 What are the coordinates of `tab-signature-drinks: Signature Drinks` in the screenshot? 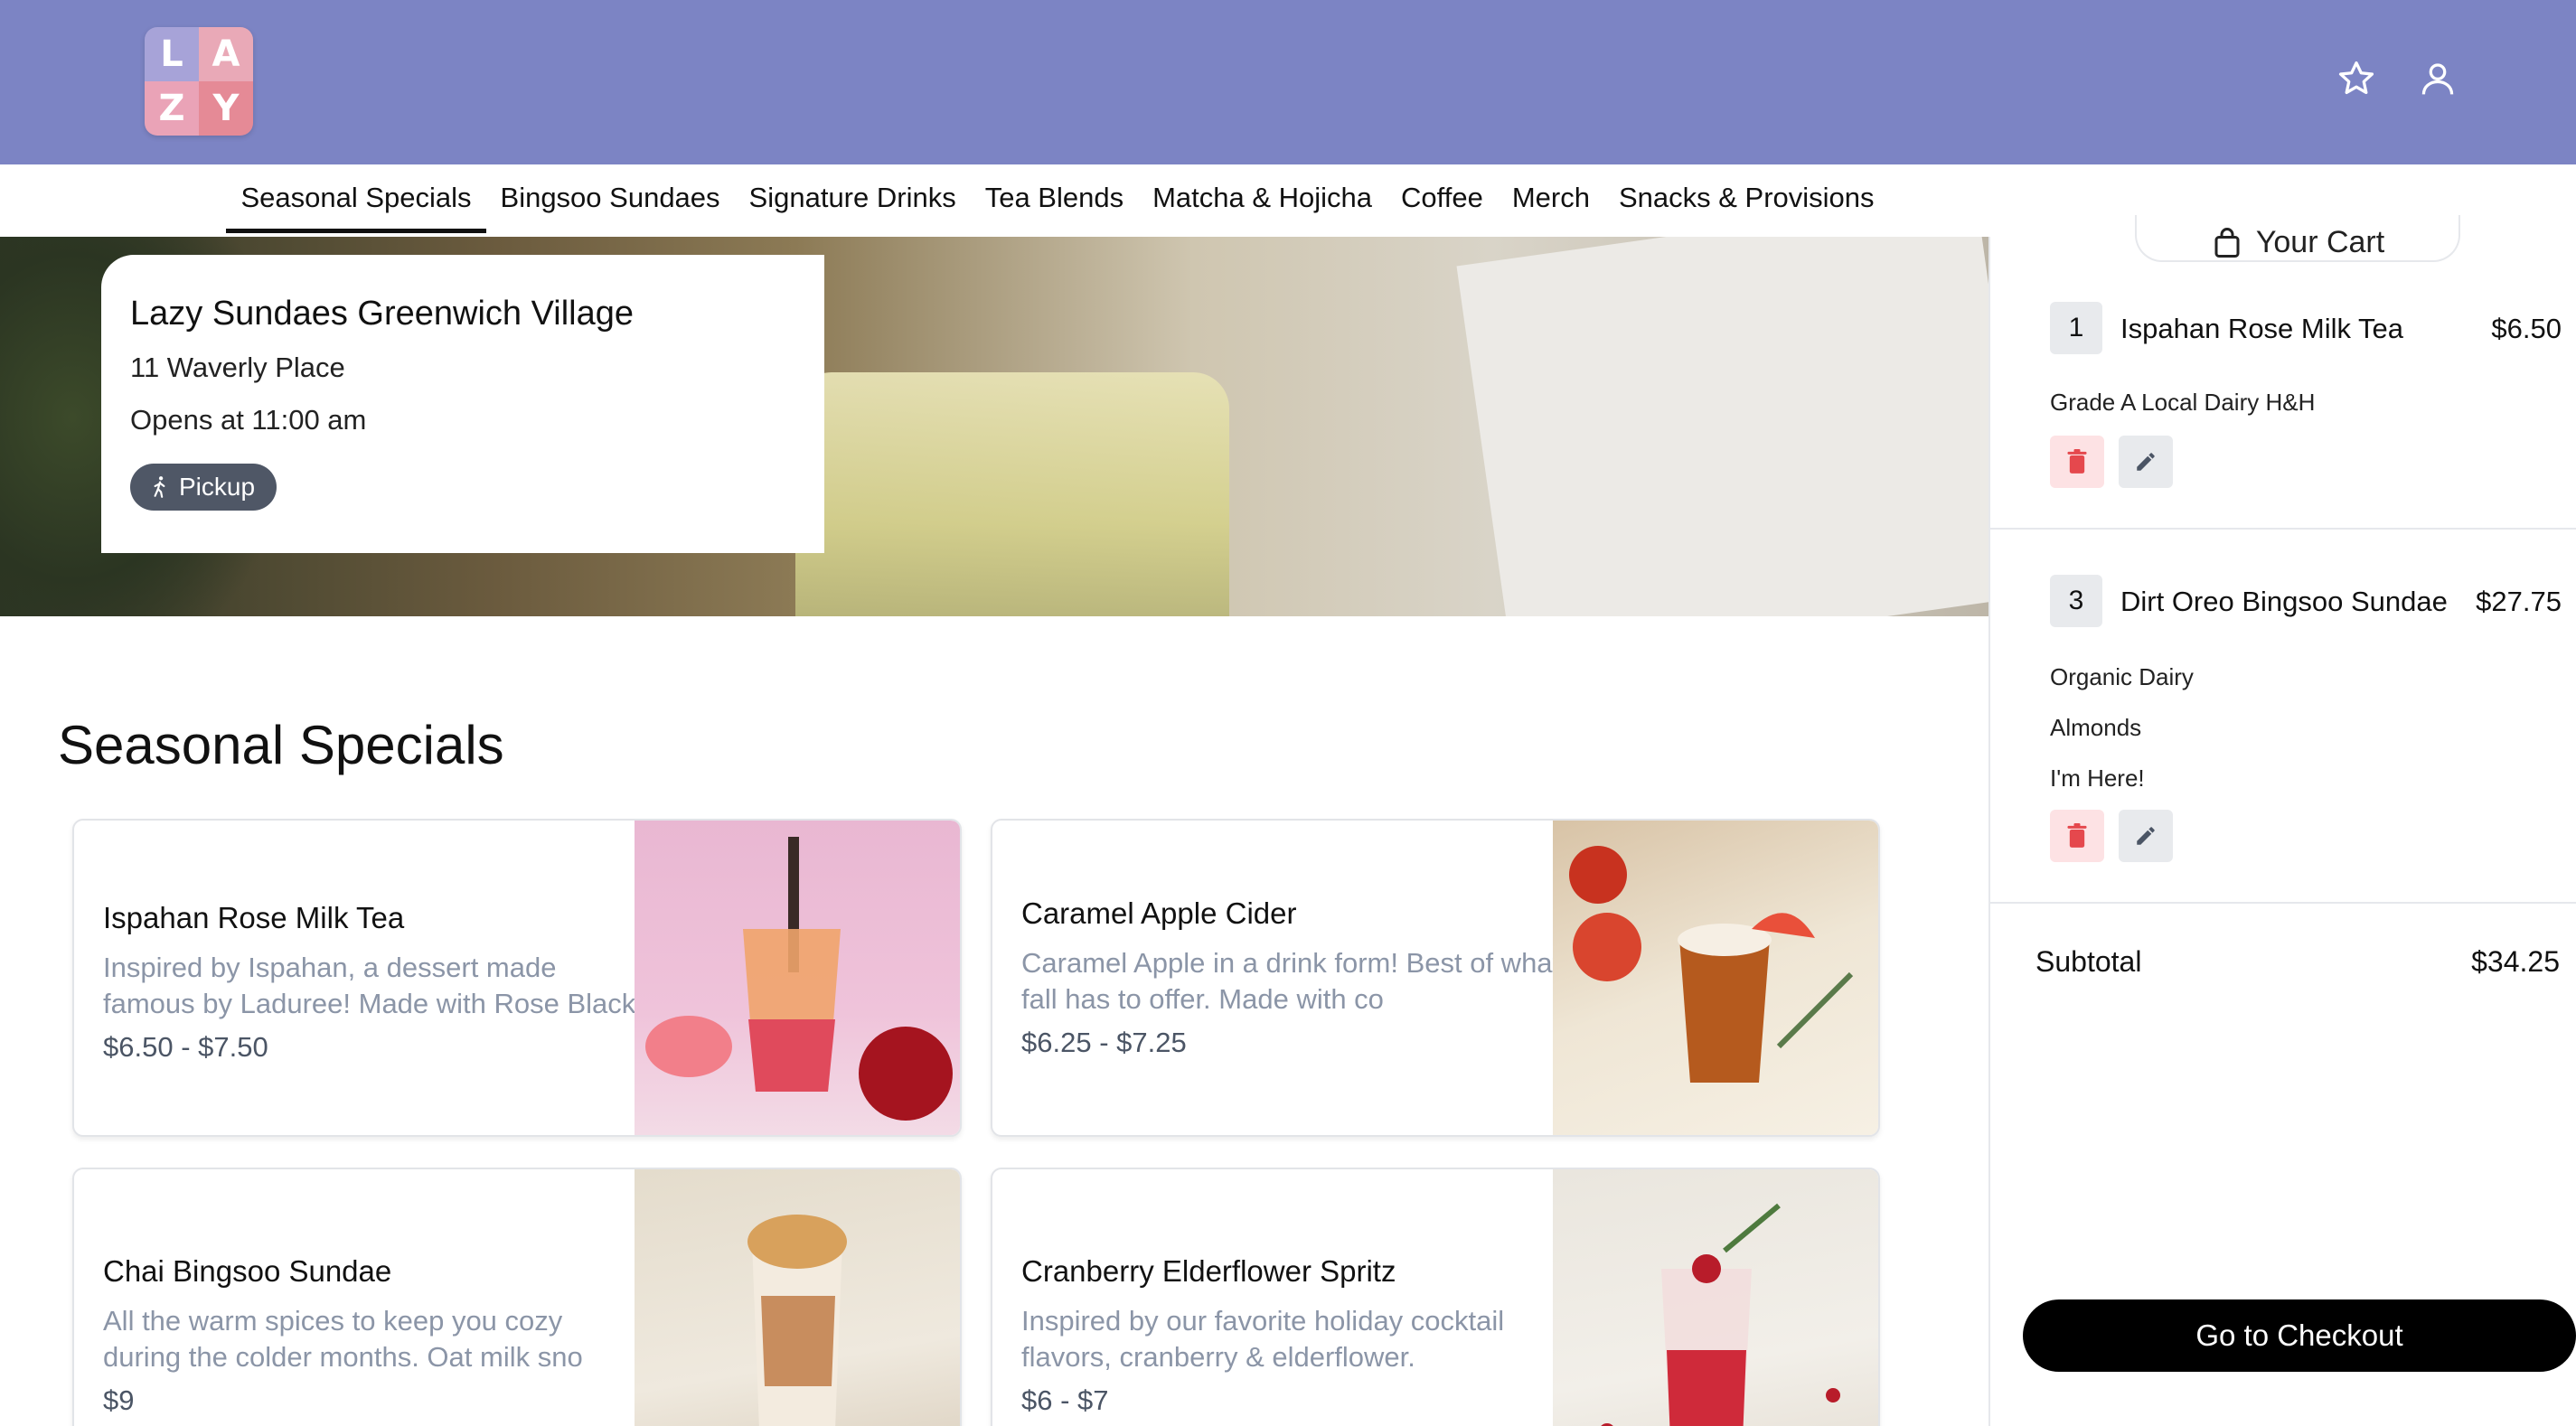 It's located at (853, 201).